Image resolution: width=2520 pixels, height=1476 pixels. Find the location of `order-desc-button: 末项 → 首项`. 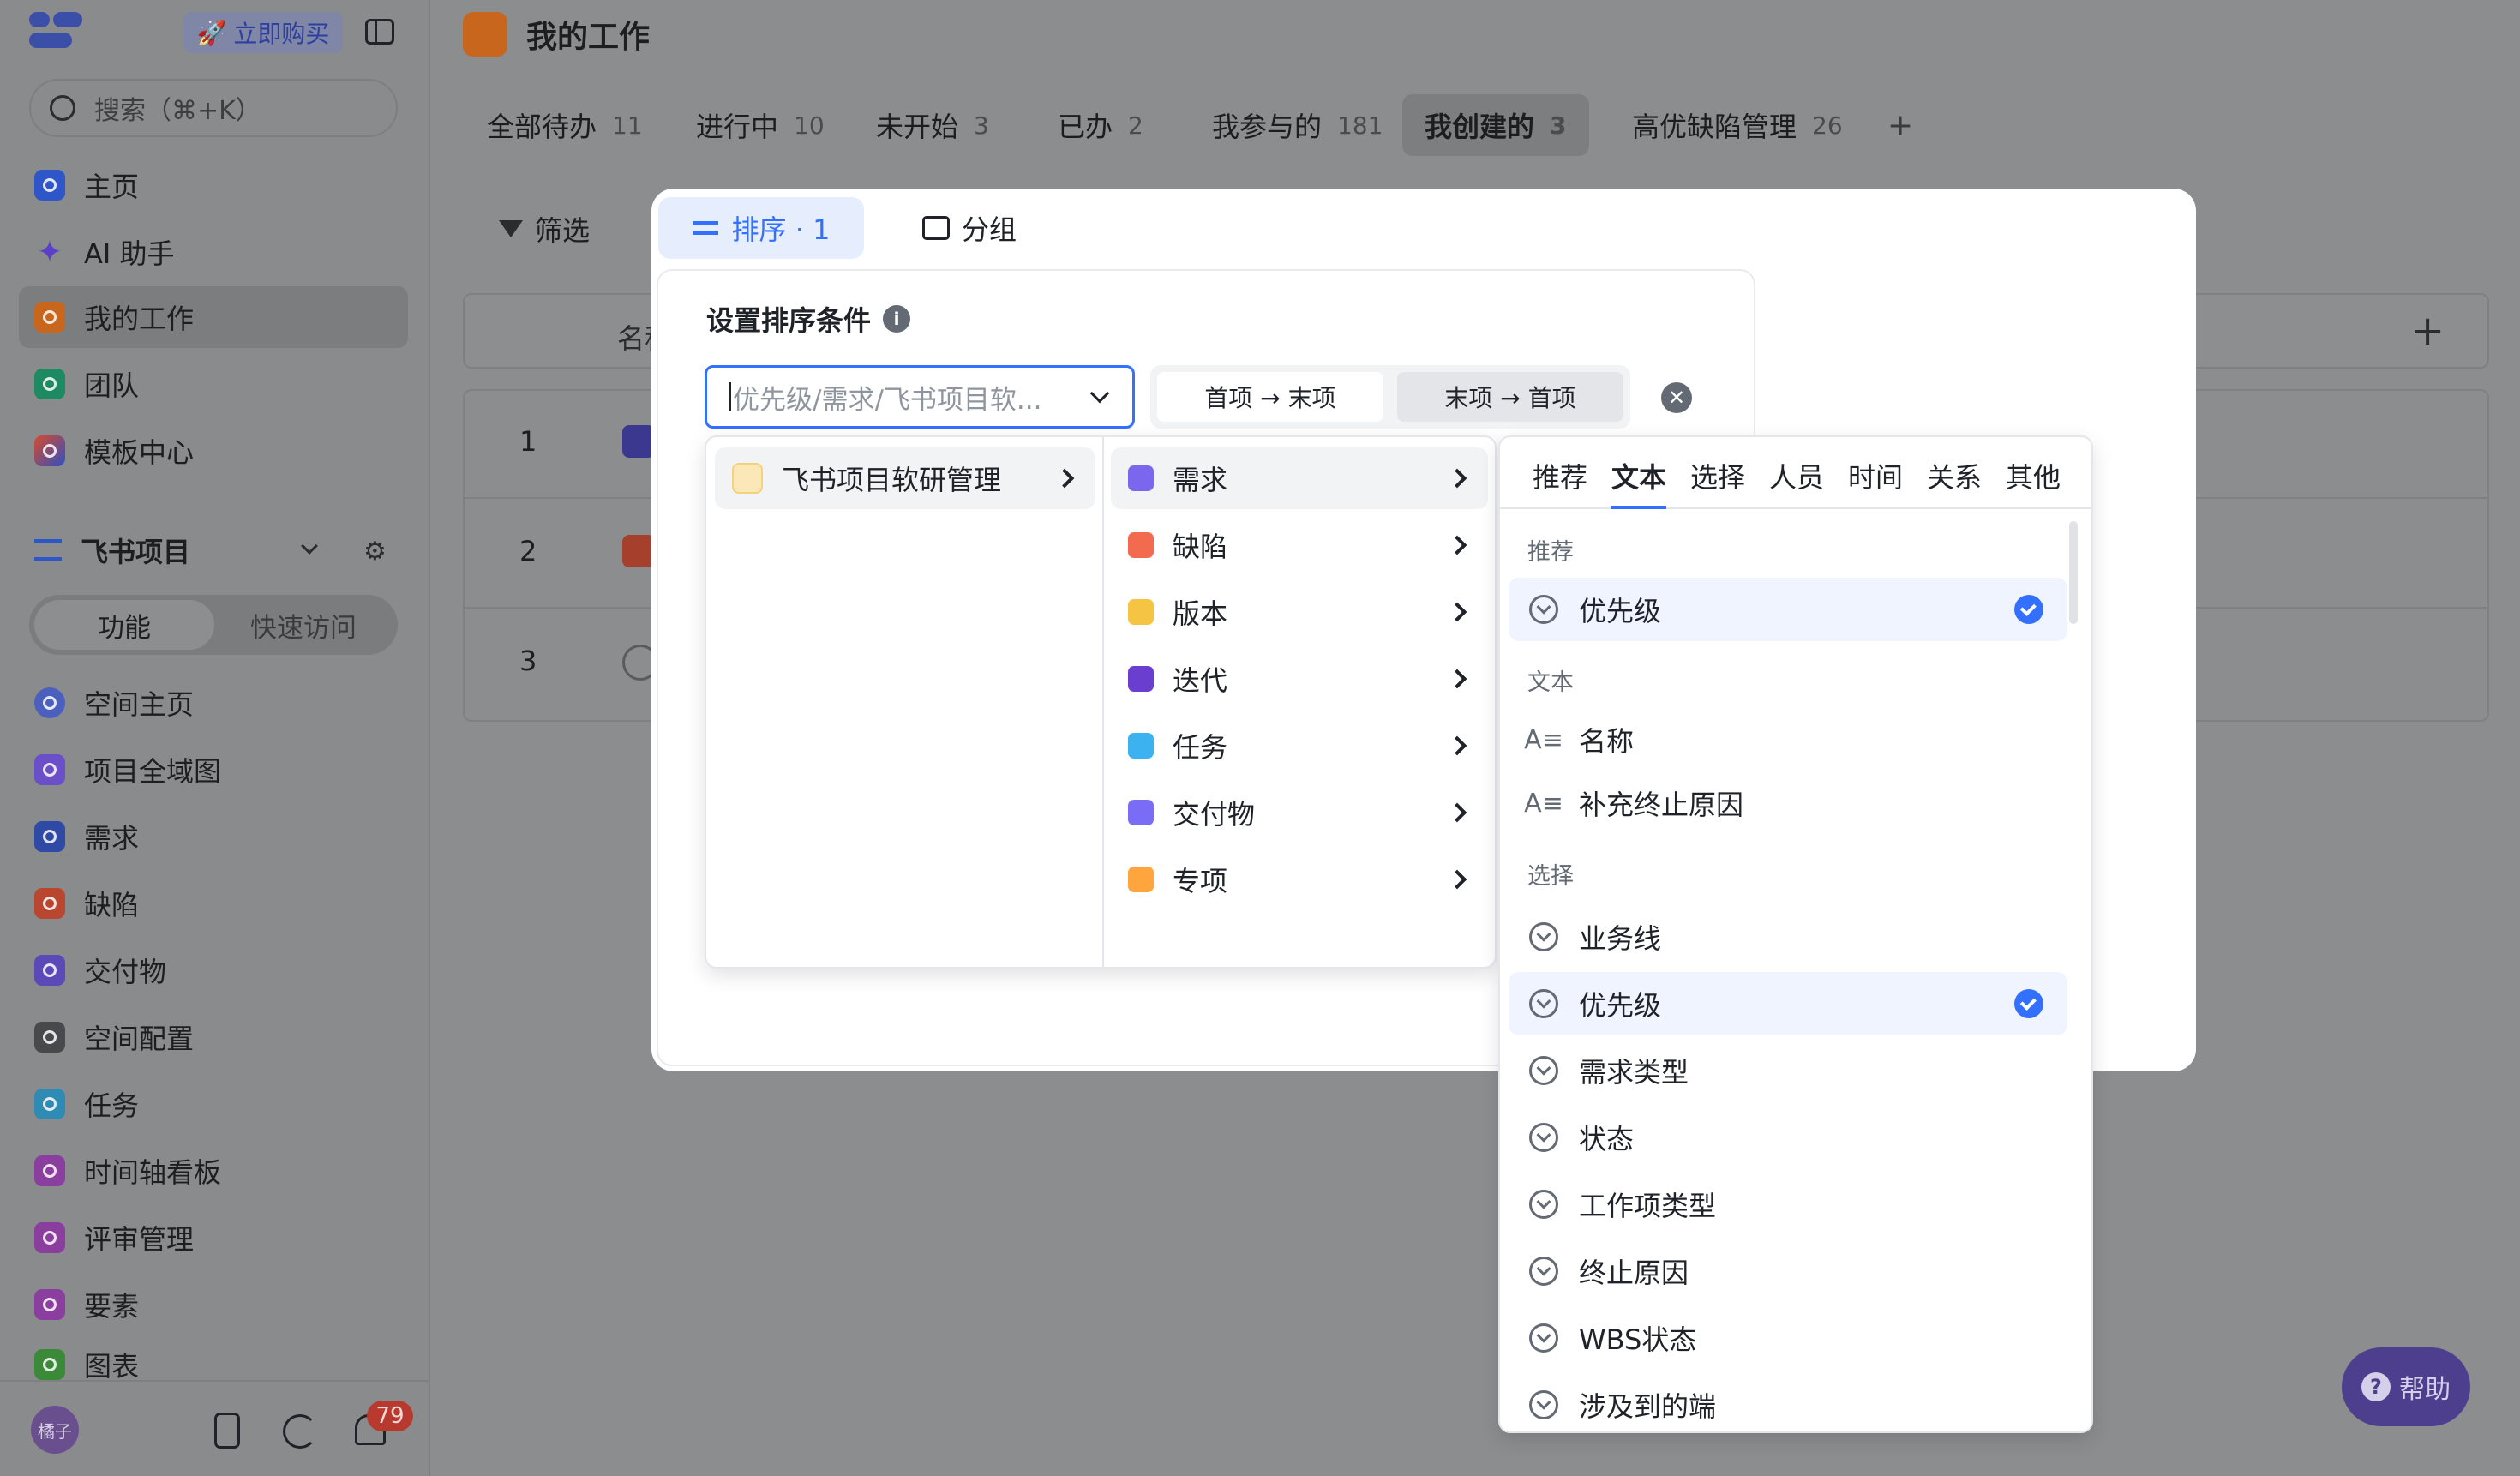

order-desc-button: 末项 → 首项 is located at coordinates (1510, 397).